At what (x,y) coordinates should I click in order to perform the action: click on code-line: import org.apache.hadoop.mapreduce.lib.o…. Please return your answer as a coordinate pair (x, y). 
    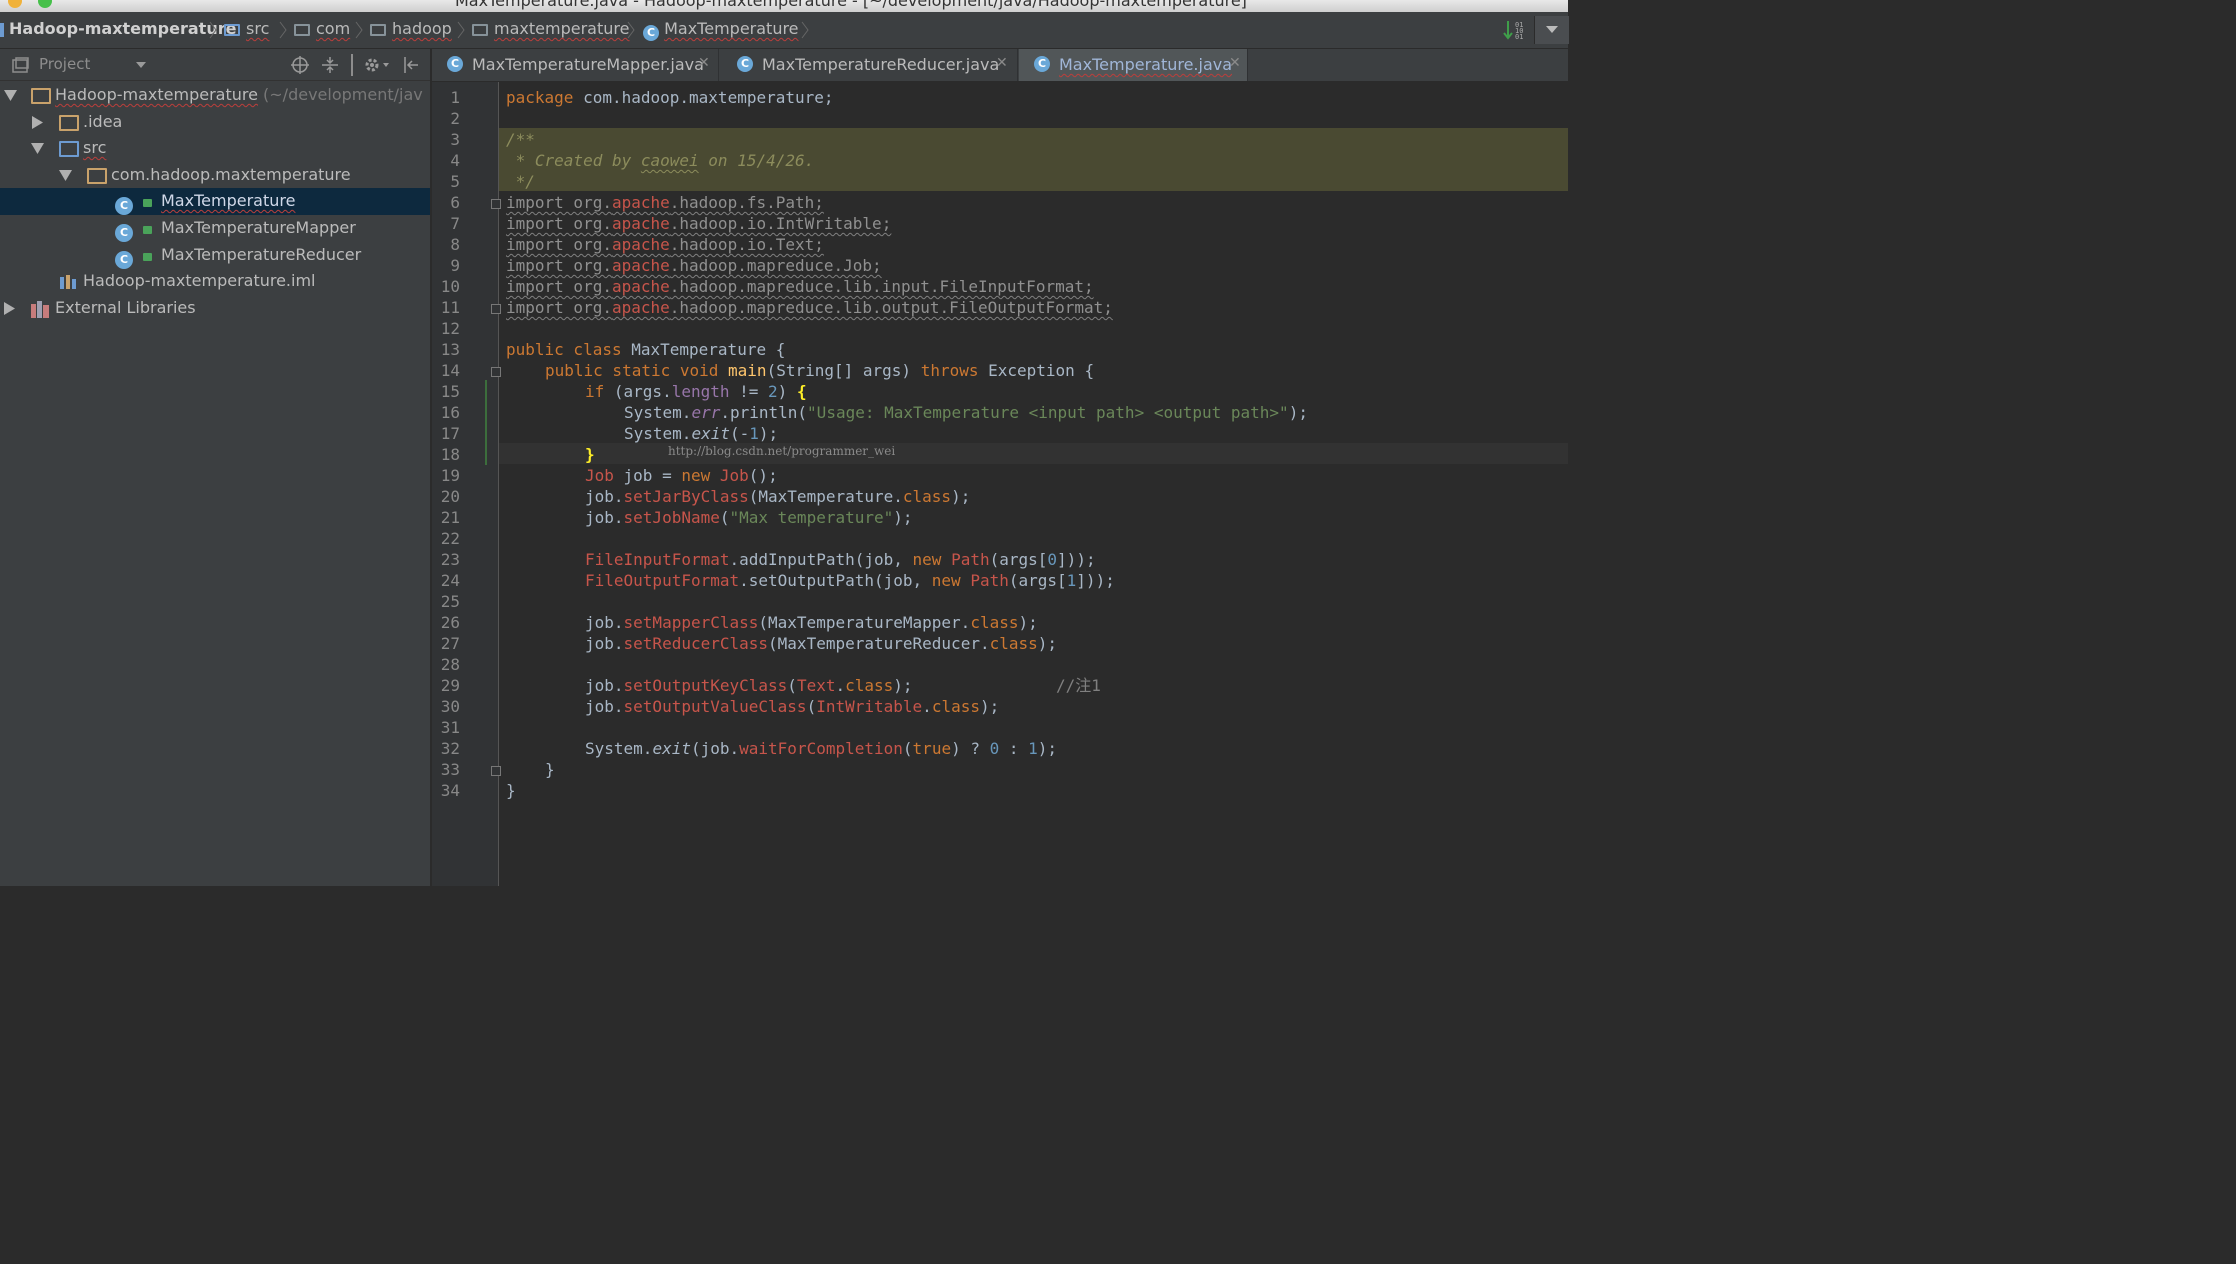
    Looking at the image, I should click on (809, 307).